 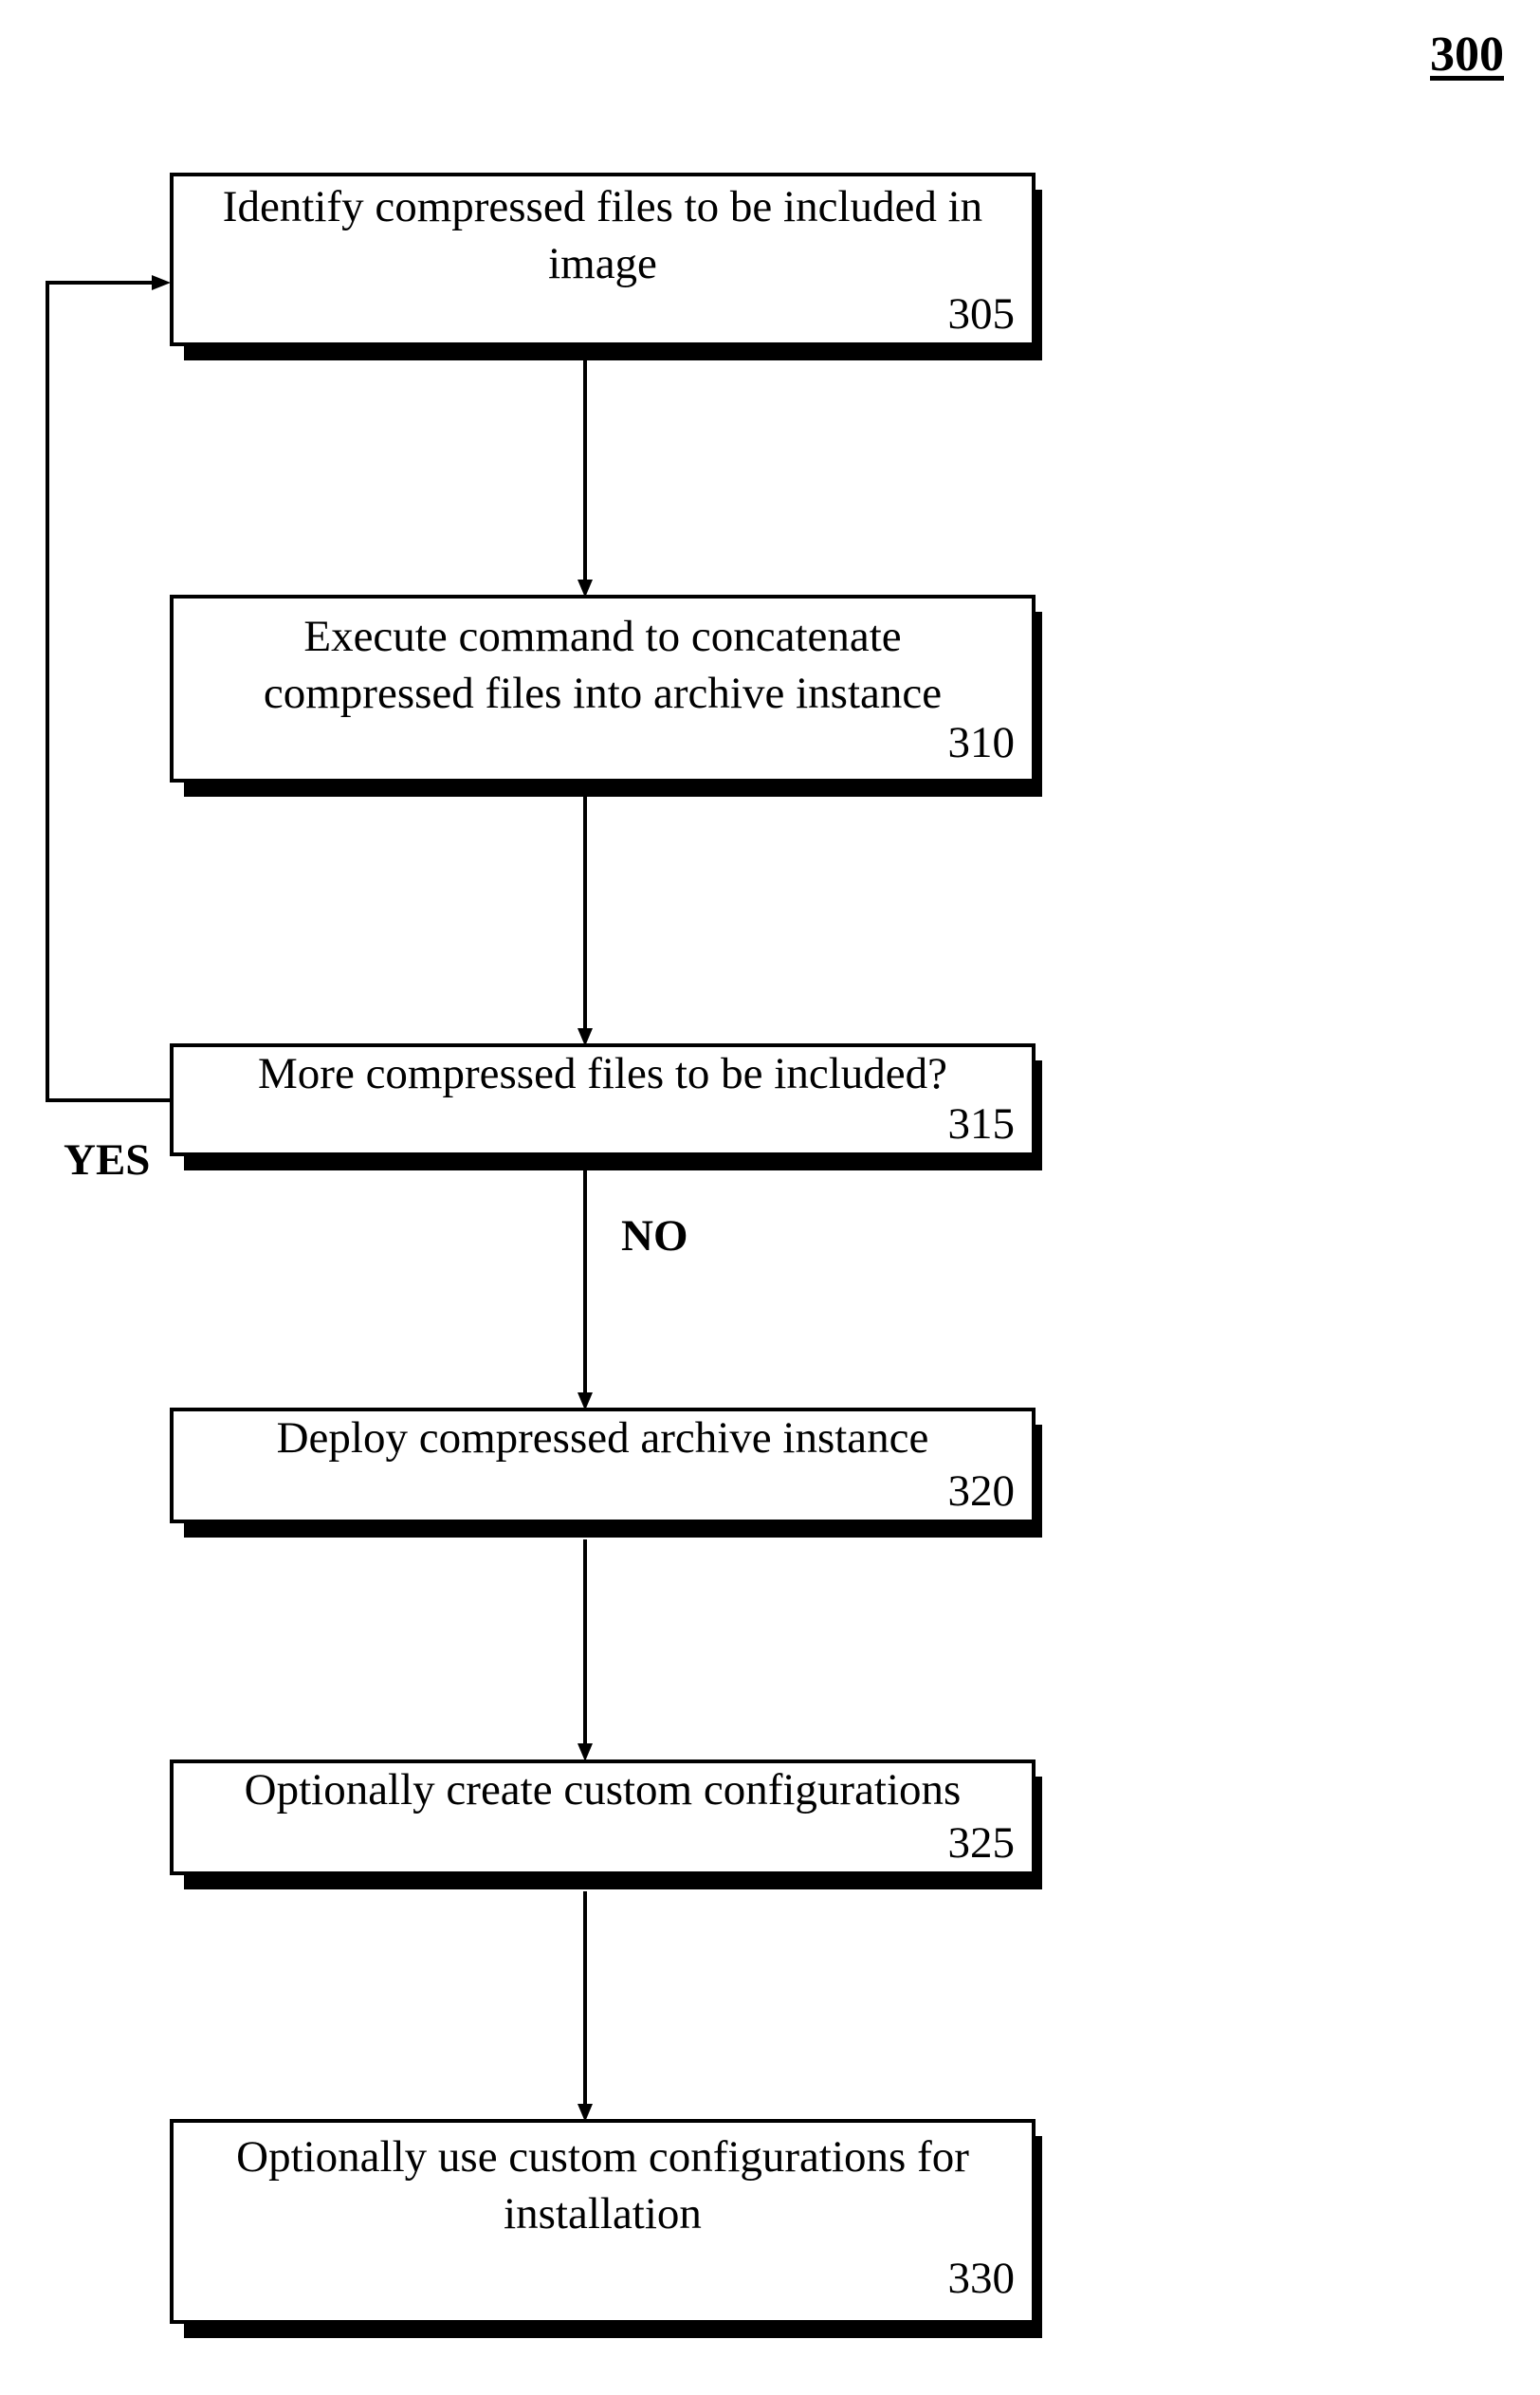 What do you see at coordinates (602, 263) in the screenshot?
I see `step-text-line: image` at bounding box center [602, 263].